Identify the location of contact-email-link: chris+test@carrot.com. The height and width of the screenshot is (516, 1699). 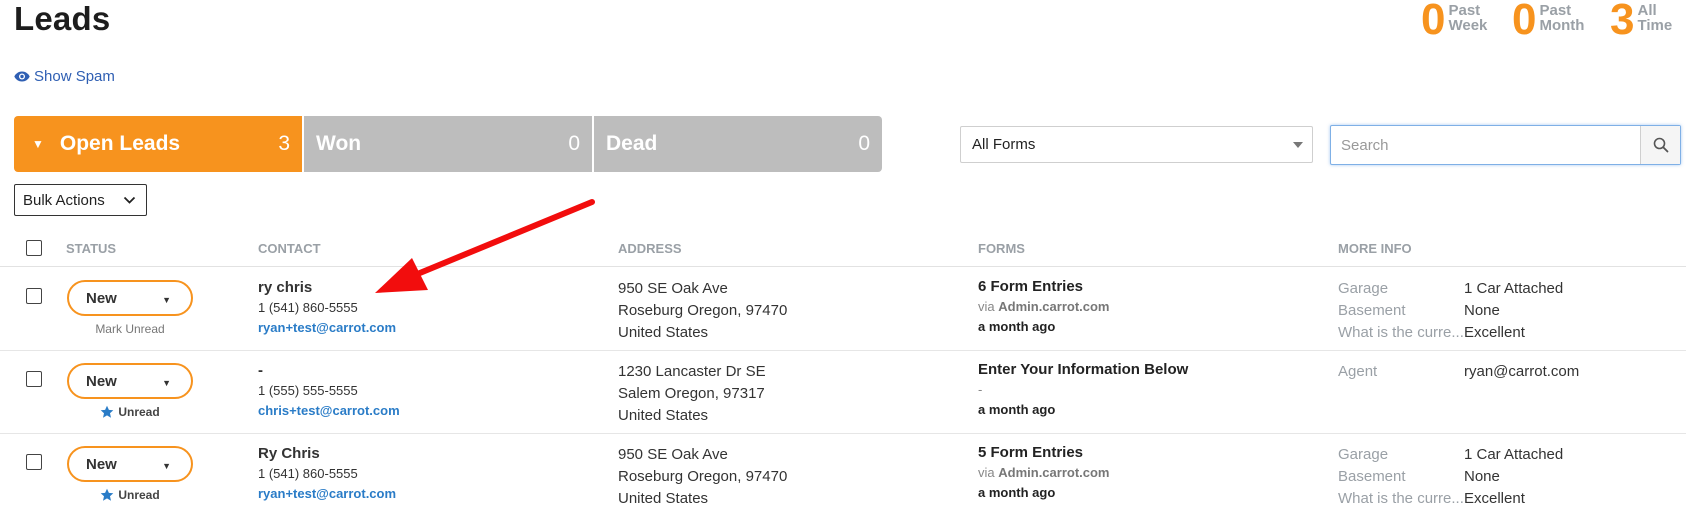
(329, 411).